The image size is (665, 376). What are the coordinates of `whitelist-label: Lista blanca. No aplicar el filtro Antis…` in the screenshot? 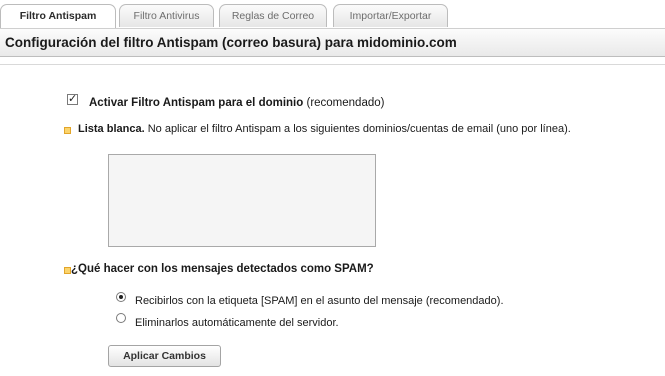 It's located at (324, 129).